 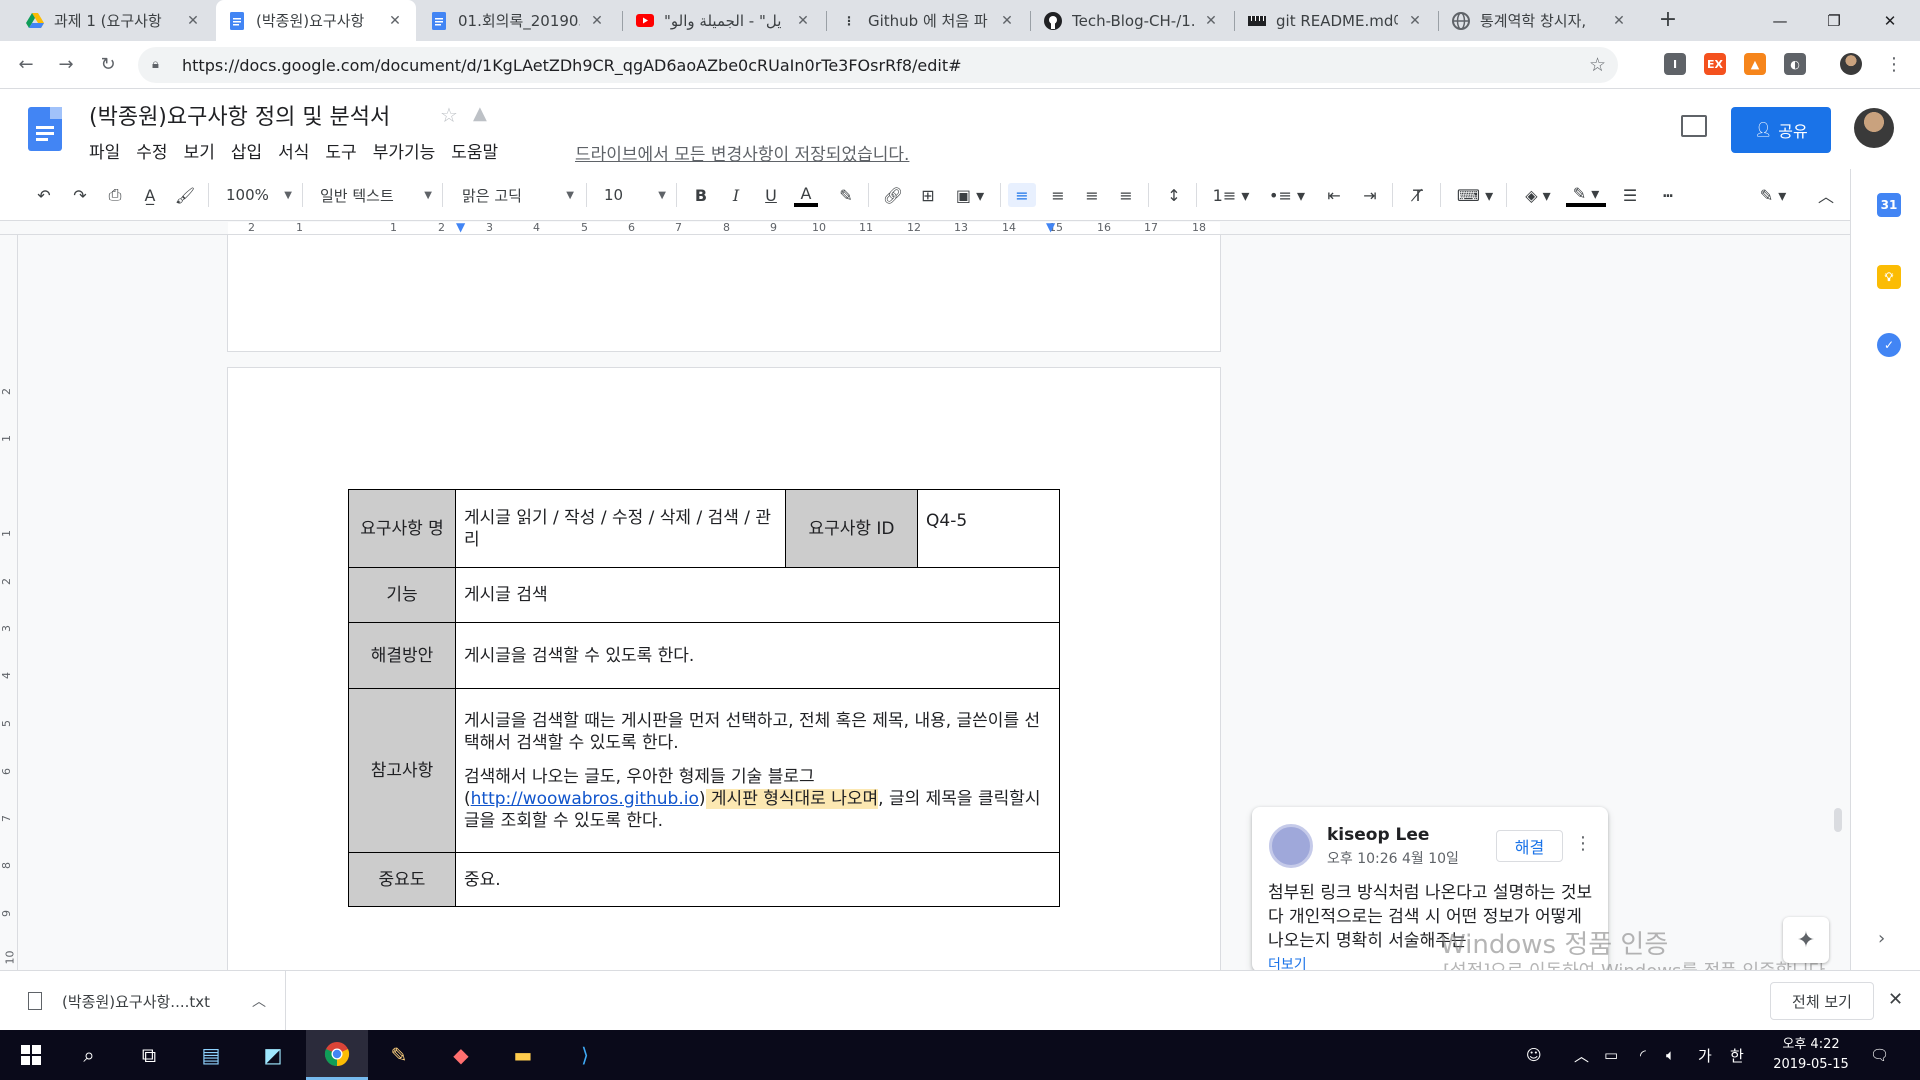 I want to click on browser-tab: "يل" - الجميلة والو ✕, so click(x=724, y=20).